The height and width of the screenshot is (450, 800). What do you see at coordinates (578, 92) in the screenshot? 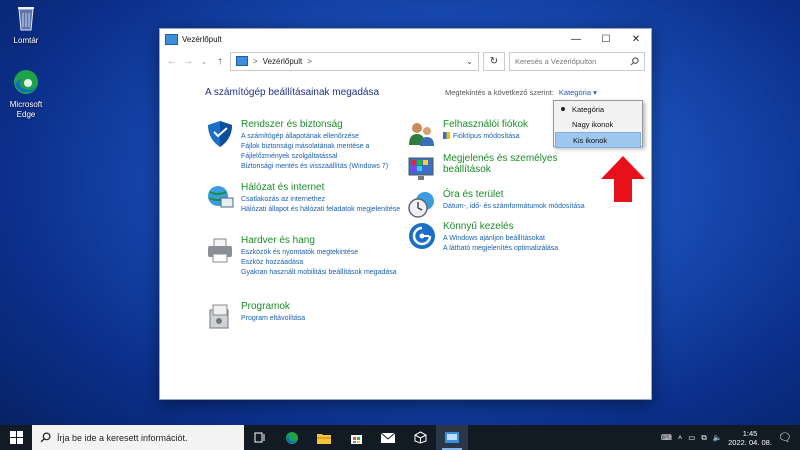
I see `view-by-dropdown: Kategória ▾` at bounding box center [578, 92].